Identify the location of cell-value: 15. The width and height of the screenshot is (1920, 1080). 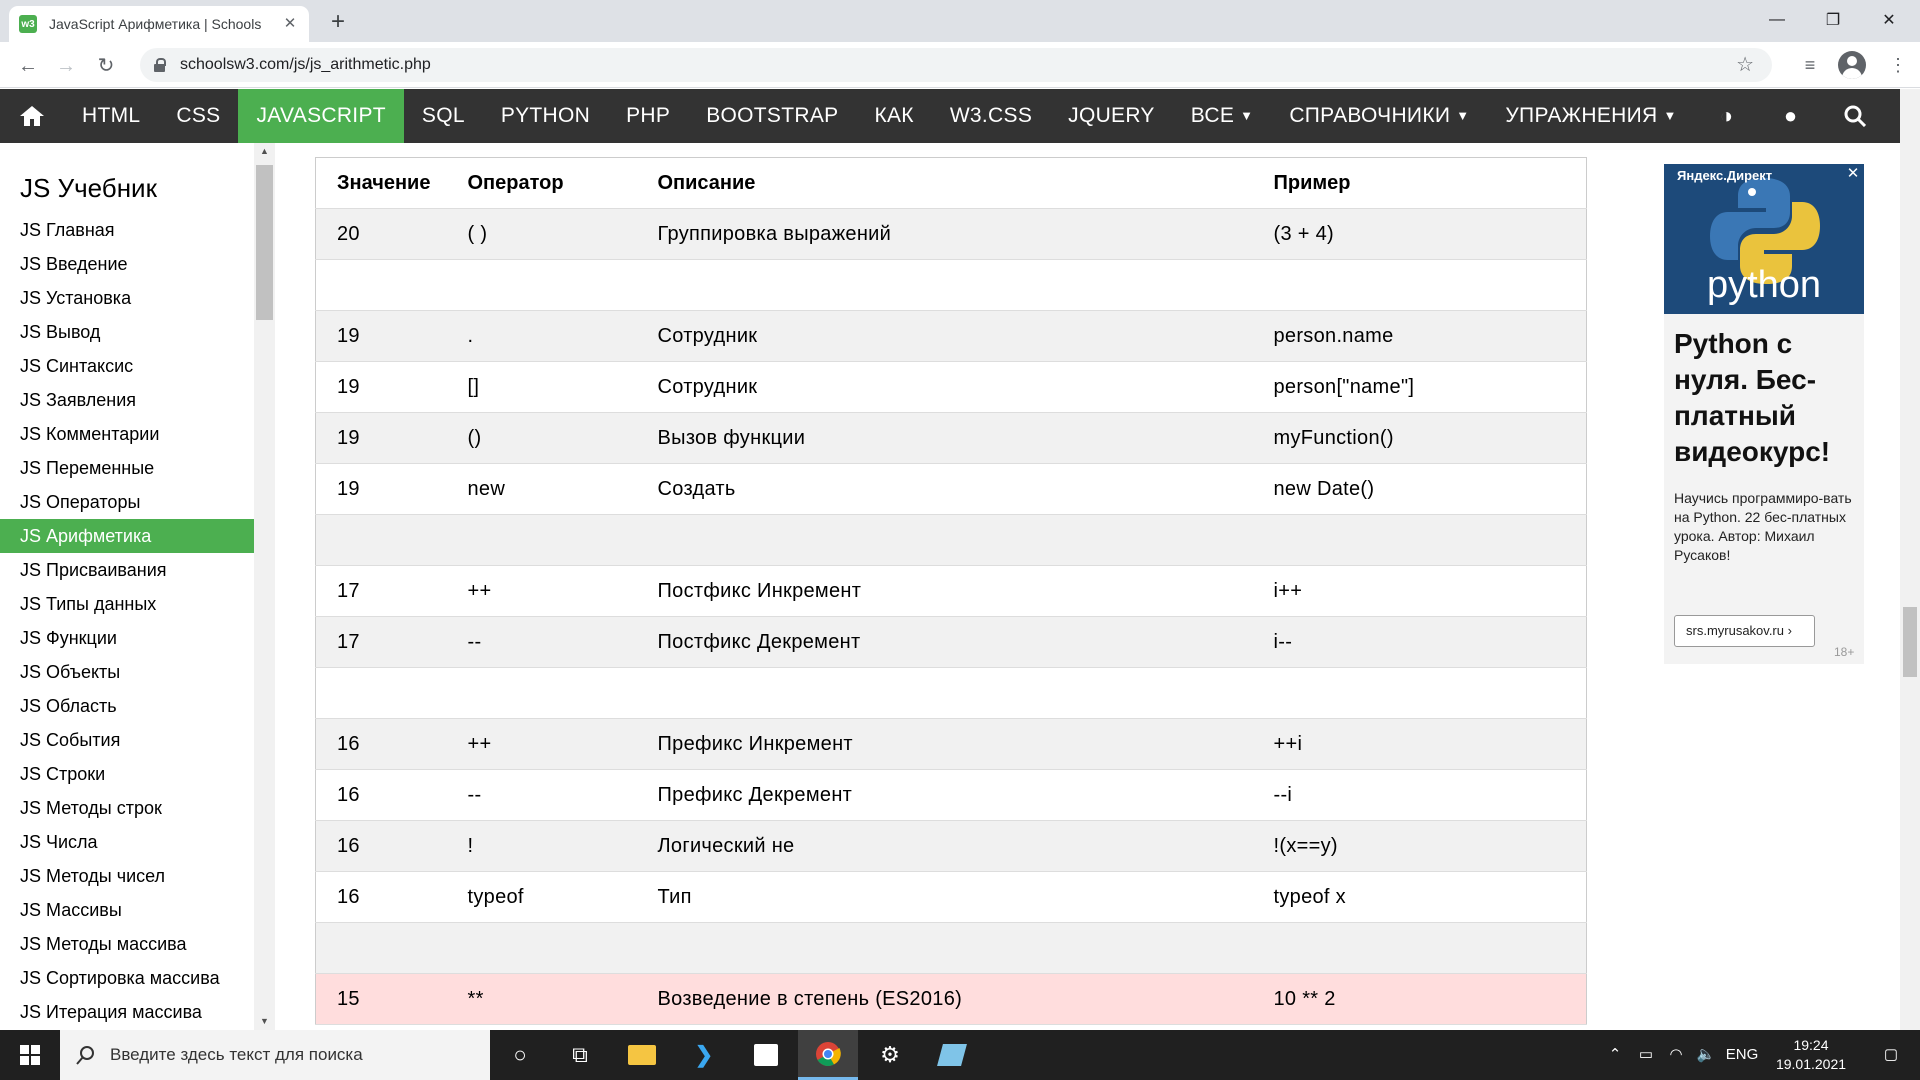
(381, 999).